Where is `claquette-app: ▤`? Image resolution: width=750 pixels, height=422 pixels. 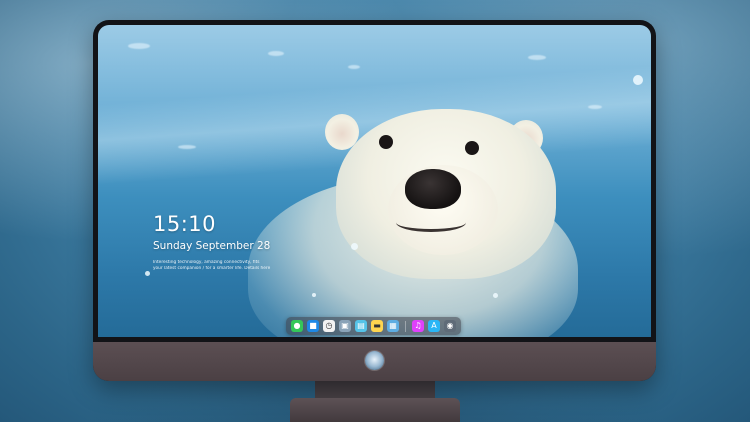 claquette-app: ▤ is located at coordinates (361, 326).